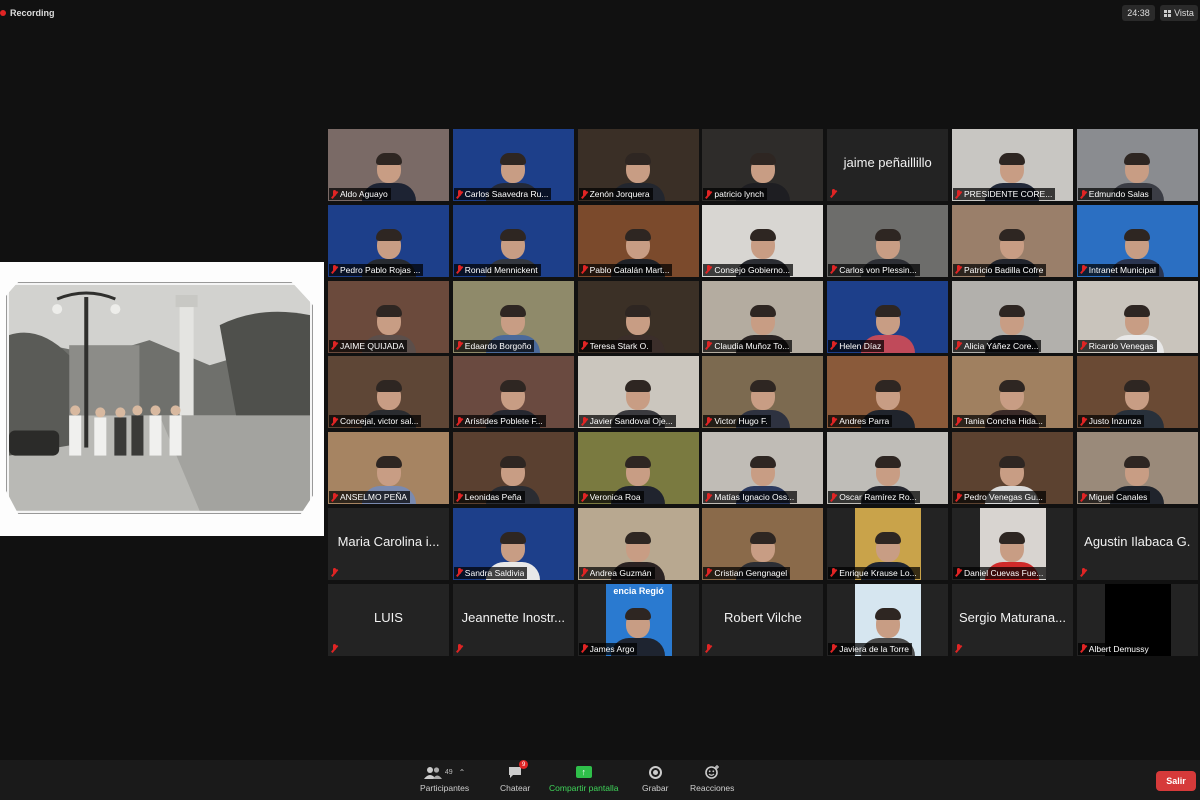 The image size is (1200, 800). What do you see at coordinates (513, 240) in the screenshot?
I see `participant-tile: Ronald Mennickent` at bounding box center [513, 240].